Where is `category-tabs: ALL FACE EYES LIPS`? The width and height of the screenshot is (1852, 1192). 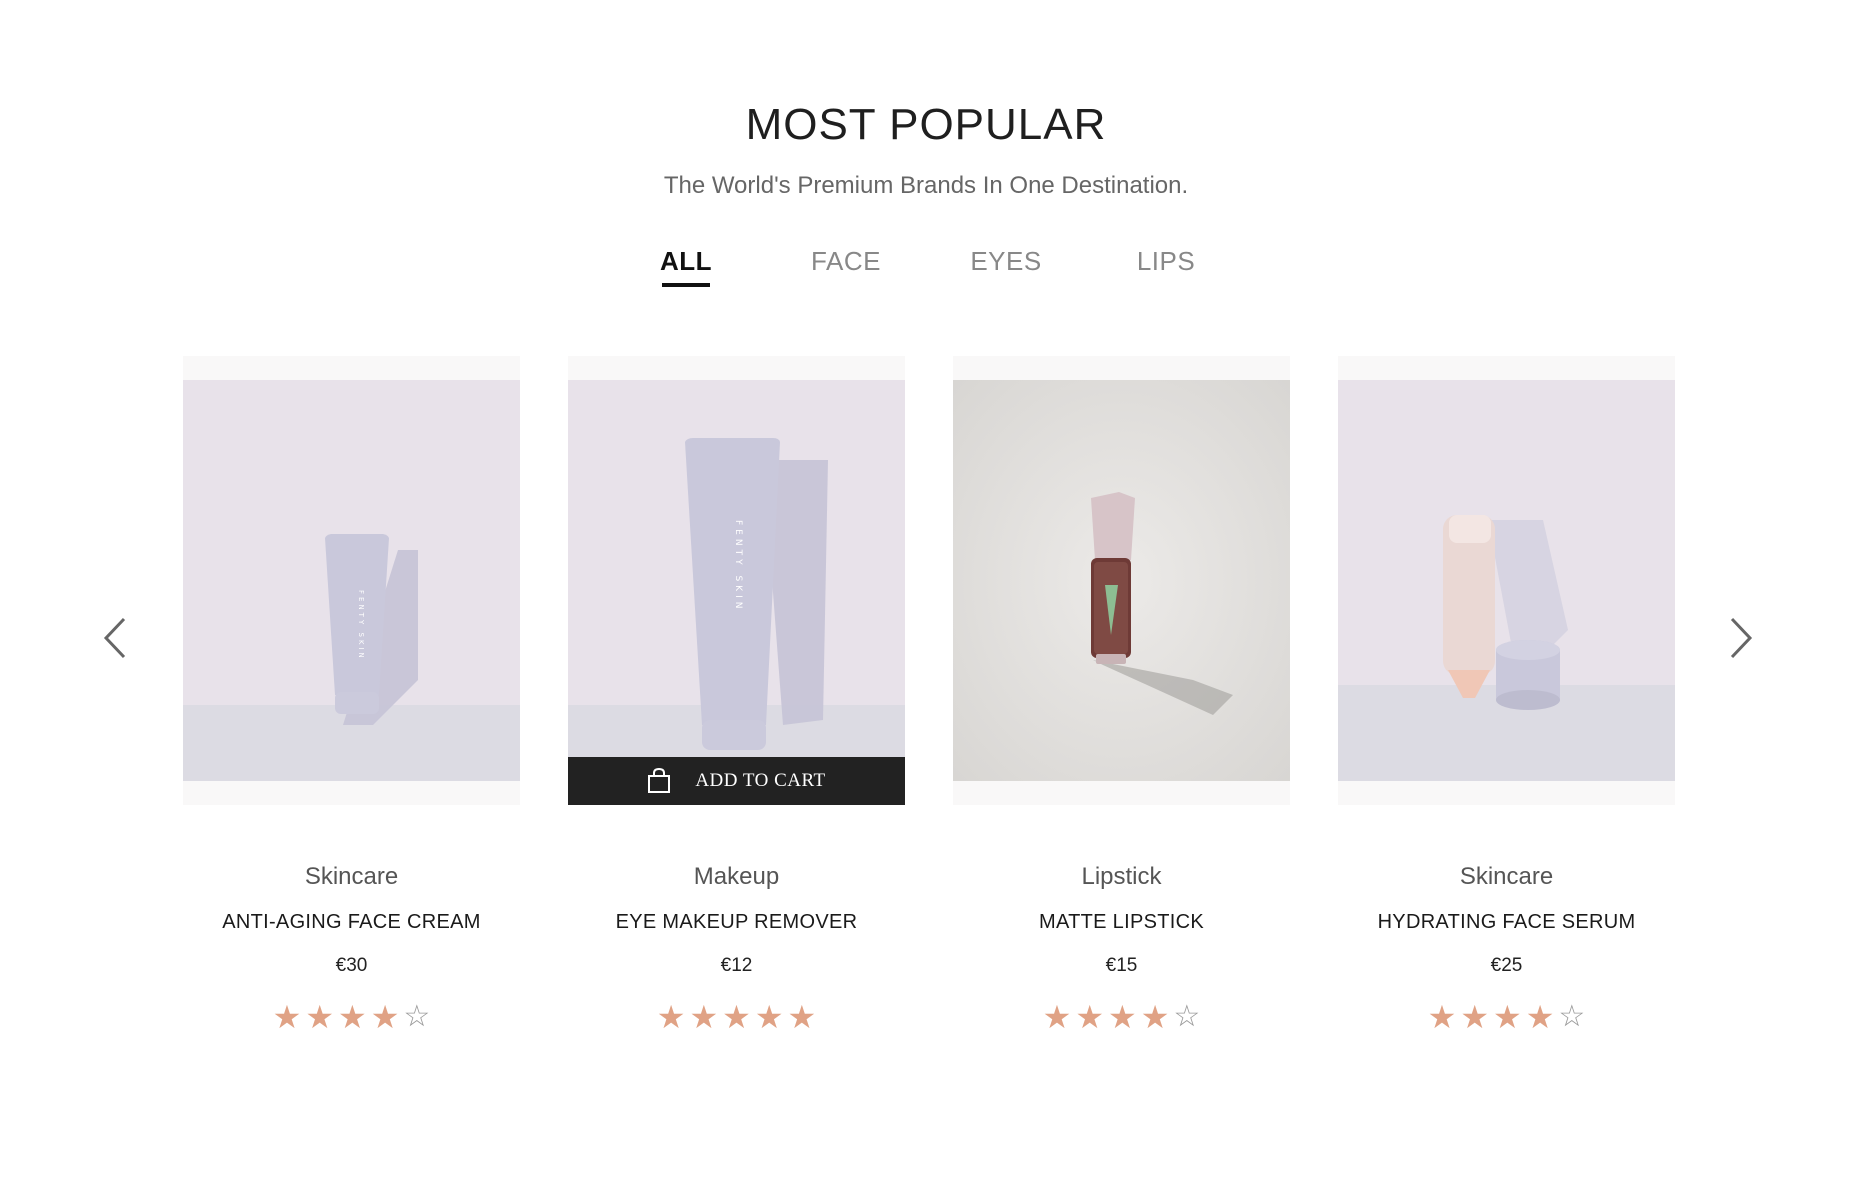
category-tabs: ALL FACE EYES LIPS is located at coordinates (926, 266).